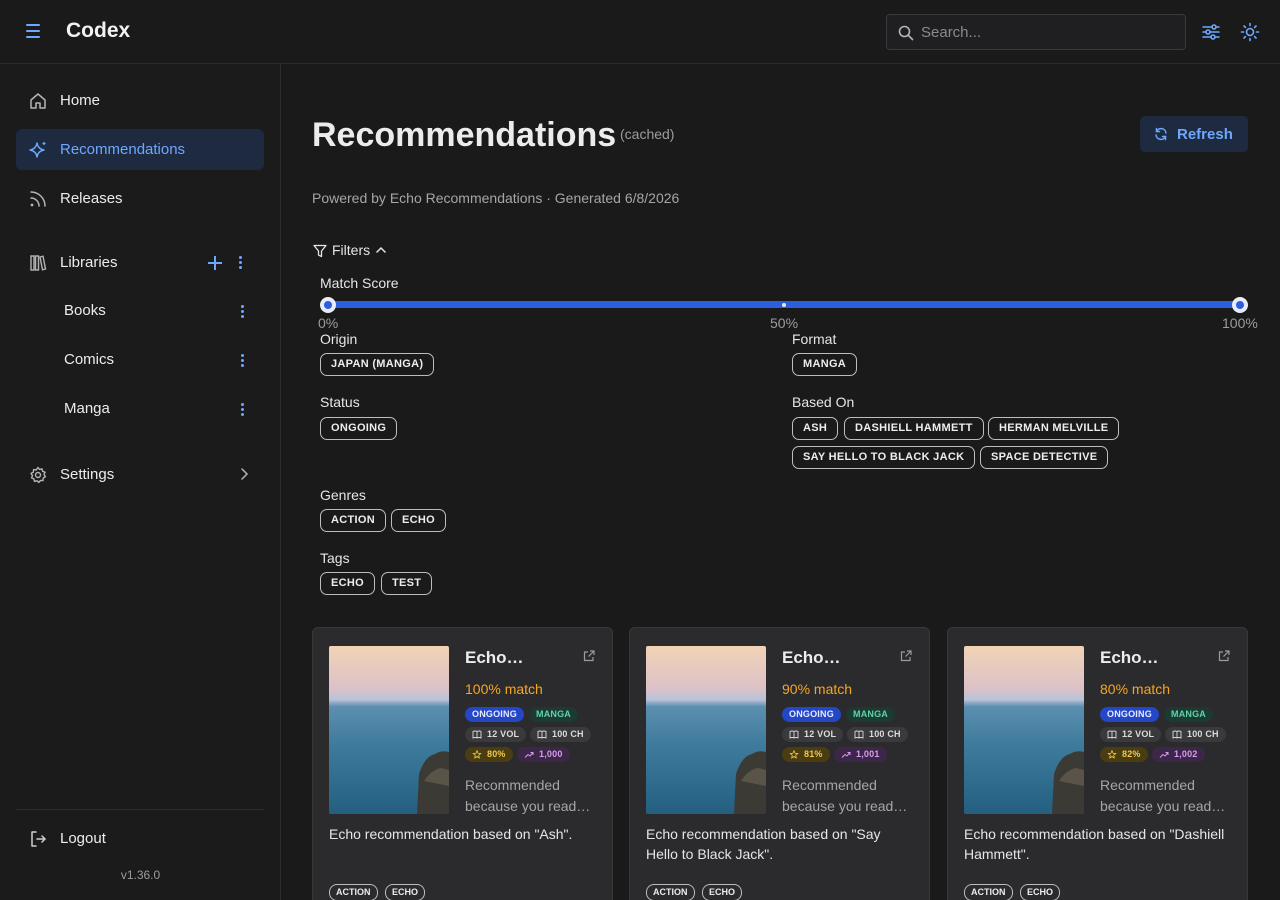 This screenshot has width=1280, height=900. Describe the element at coordinates (140, 360) in the screenshot. I see `library-item-comics: Comics` at that location.